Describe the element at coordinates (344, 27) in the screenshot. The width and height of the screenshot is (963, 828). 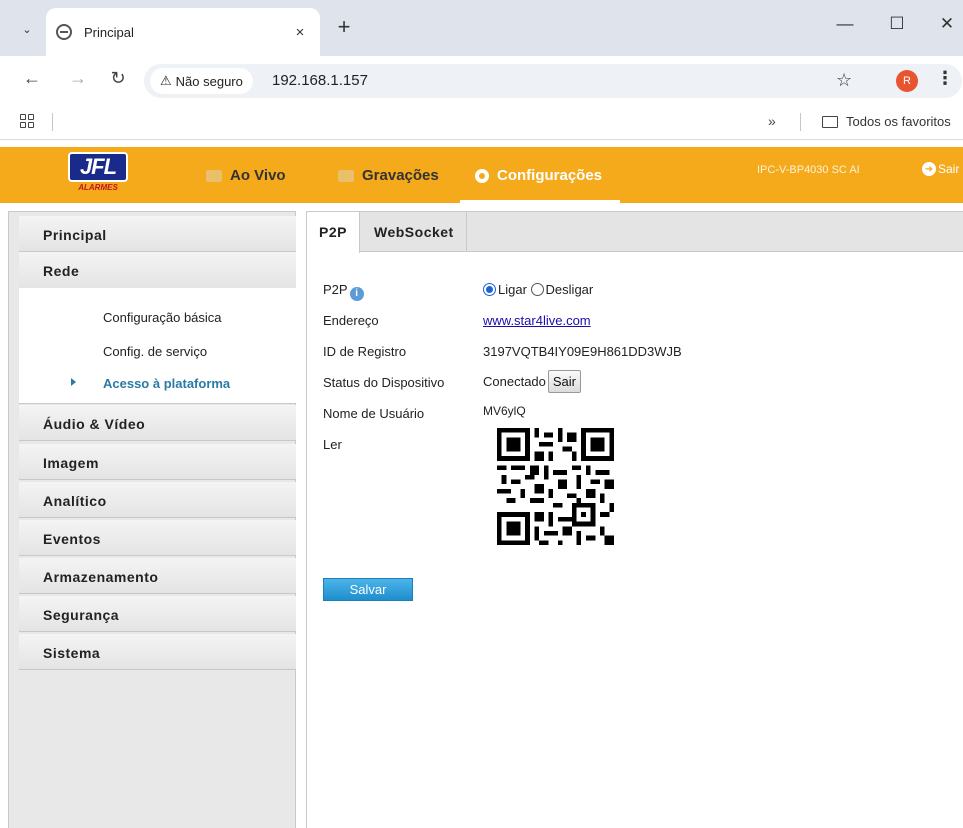
I see `new-tab-button: +` at that location.